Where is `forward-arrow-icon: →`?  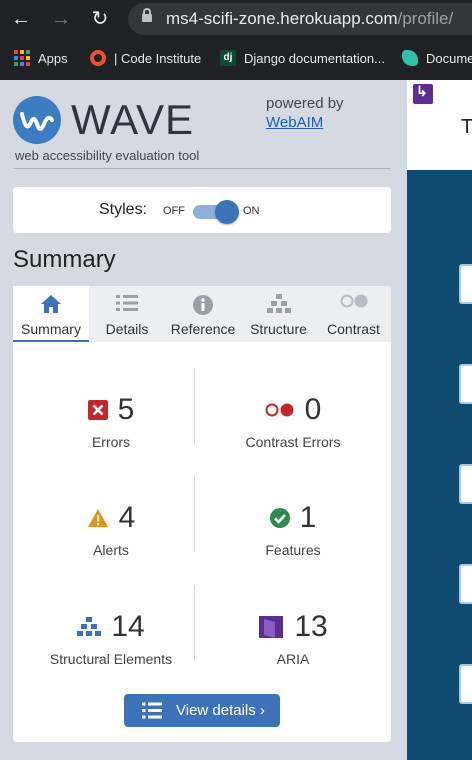 forward-arrow-icon: → is located at coordinates (61, 19).